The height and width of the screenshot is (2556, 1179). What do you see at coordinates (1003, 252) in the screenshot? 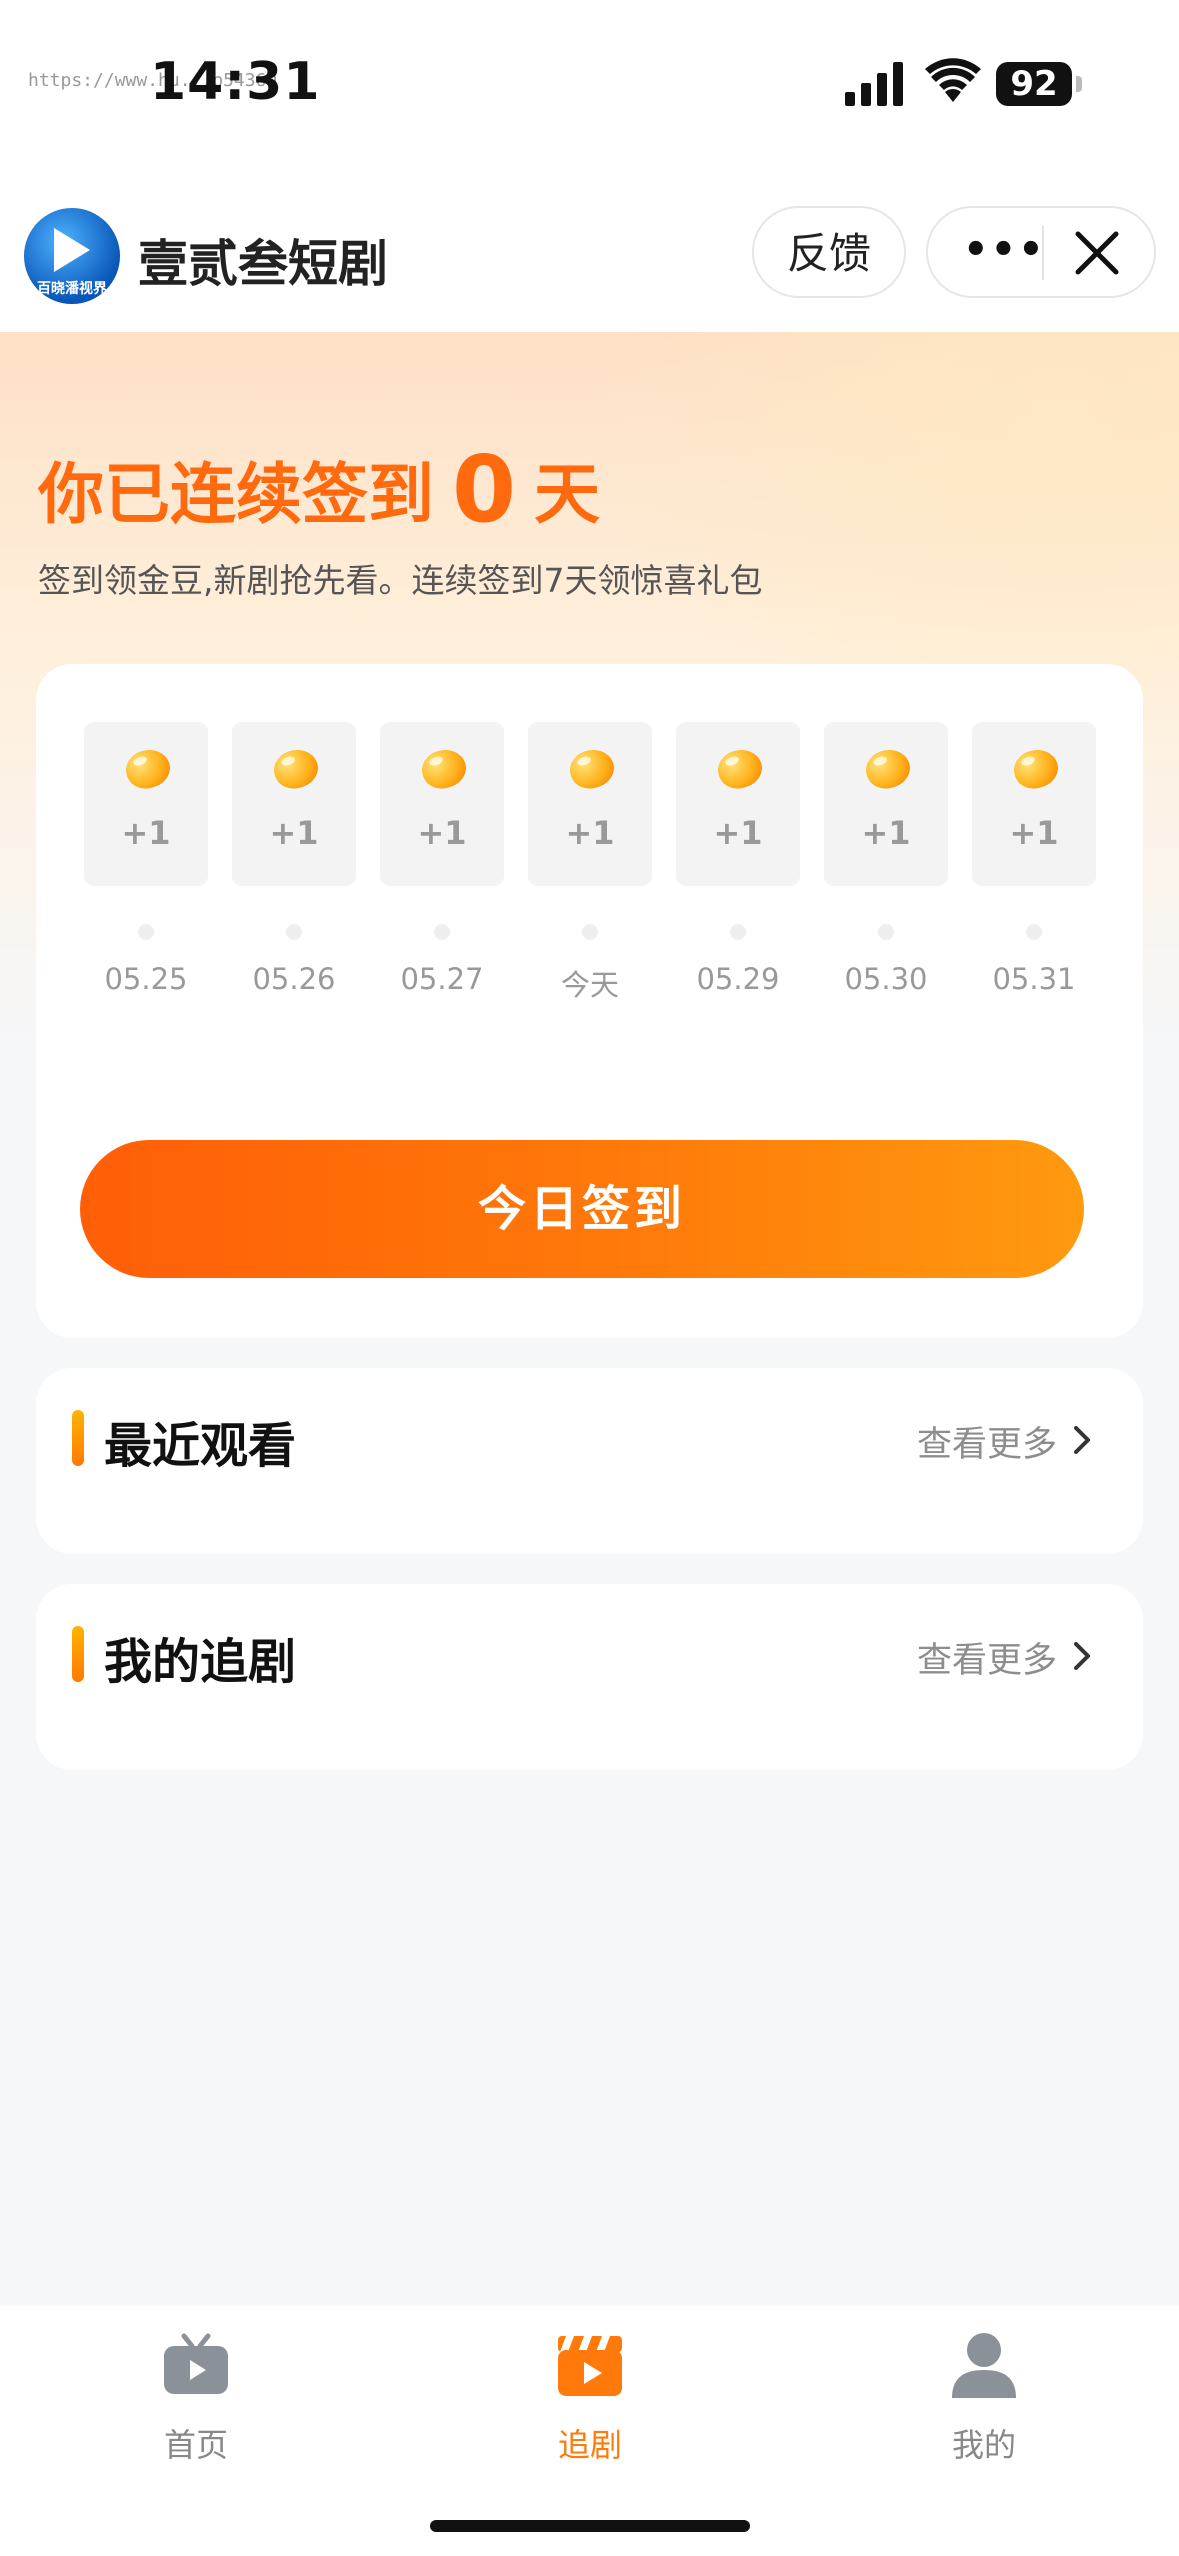
I see `more-options-icon: •••` at bounding box center [1003, 252].